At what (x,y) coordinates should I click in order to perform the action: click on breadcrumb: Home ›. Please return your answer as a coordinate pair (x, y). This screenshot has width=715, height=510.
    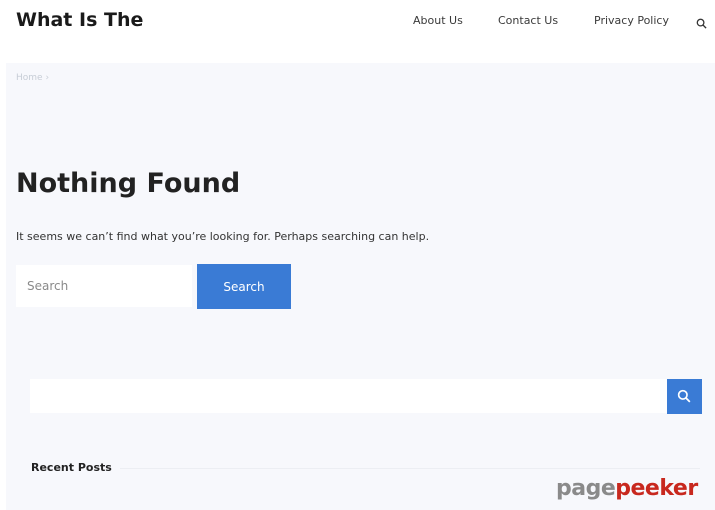
    Looking at the image, I should click on (32, 78).